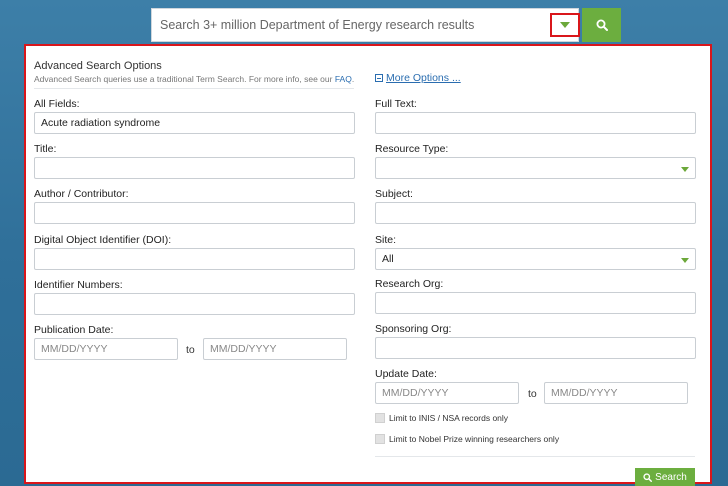  What do you see at coordinates (413, 329) in the screenshot?
I see `sponsoring-org-label: Sponsoring Org:` at bounding box center [413, 329].